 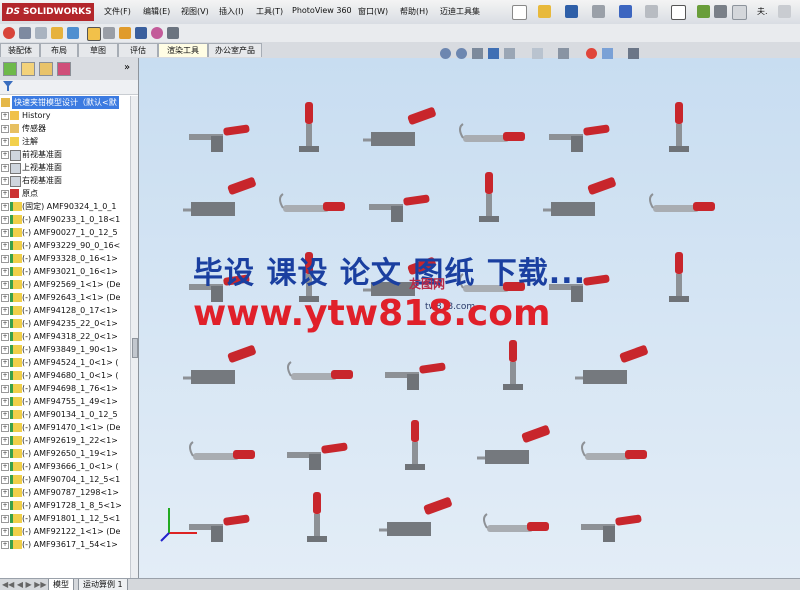 What do you see at coordinates (762, 11) in the screenshot?
I see `menu-overflow: 夫.` at bounding box center [762, 11].